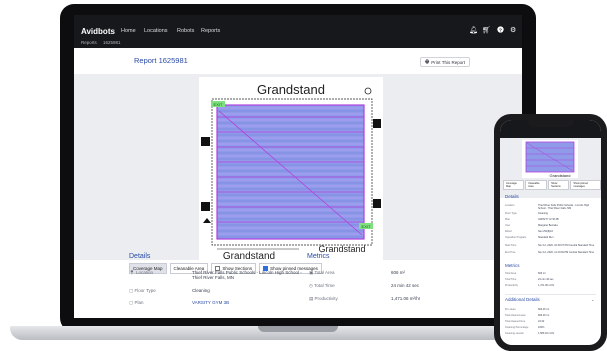  I want to click on clock-icon: ◷, so click(311, 285).